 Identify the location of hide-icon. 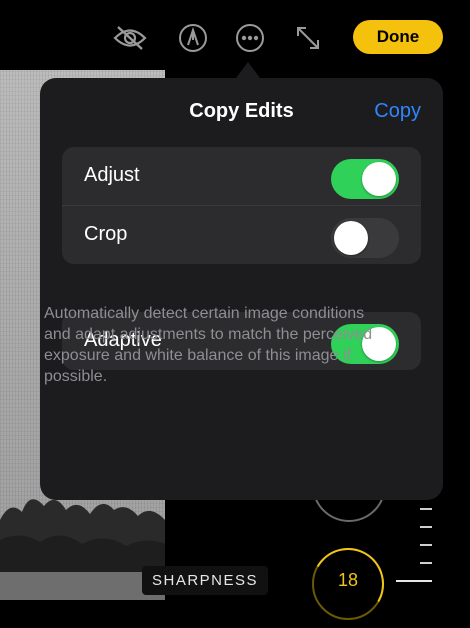
(130, 38).